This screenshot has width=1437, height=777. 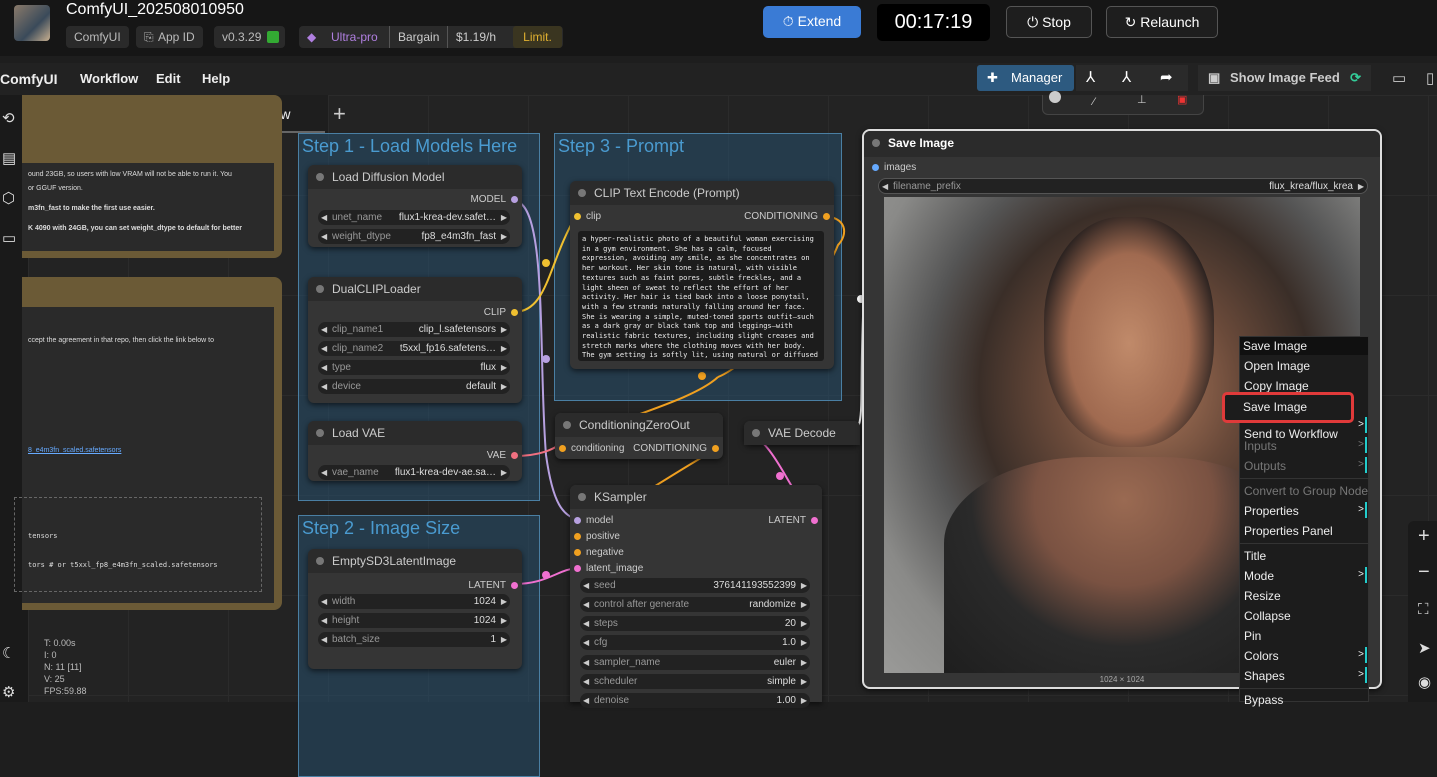 I want to click on extend-button: ⏱ Extend, so click(x=812, y=22).